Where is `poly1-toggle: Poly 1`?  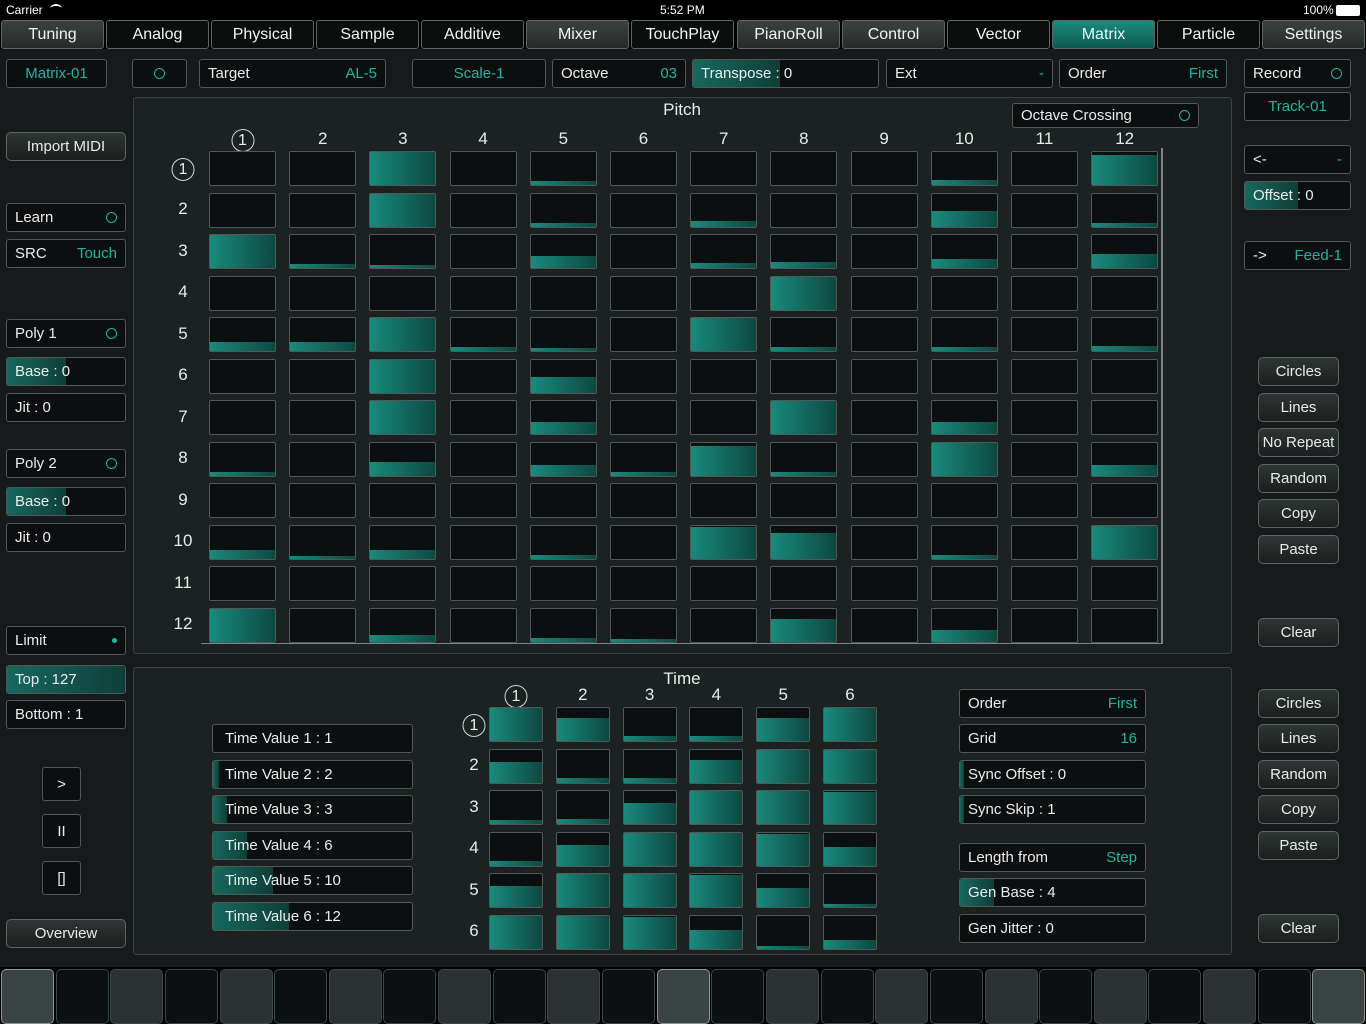 poly1-toggle: Poly 1 is located at coordinates (66, 333).